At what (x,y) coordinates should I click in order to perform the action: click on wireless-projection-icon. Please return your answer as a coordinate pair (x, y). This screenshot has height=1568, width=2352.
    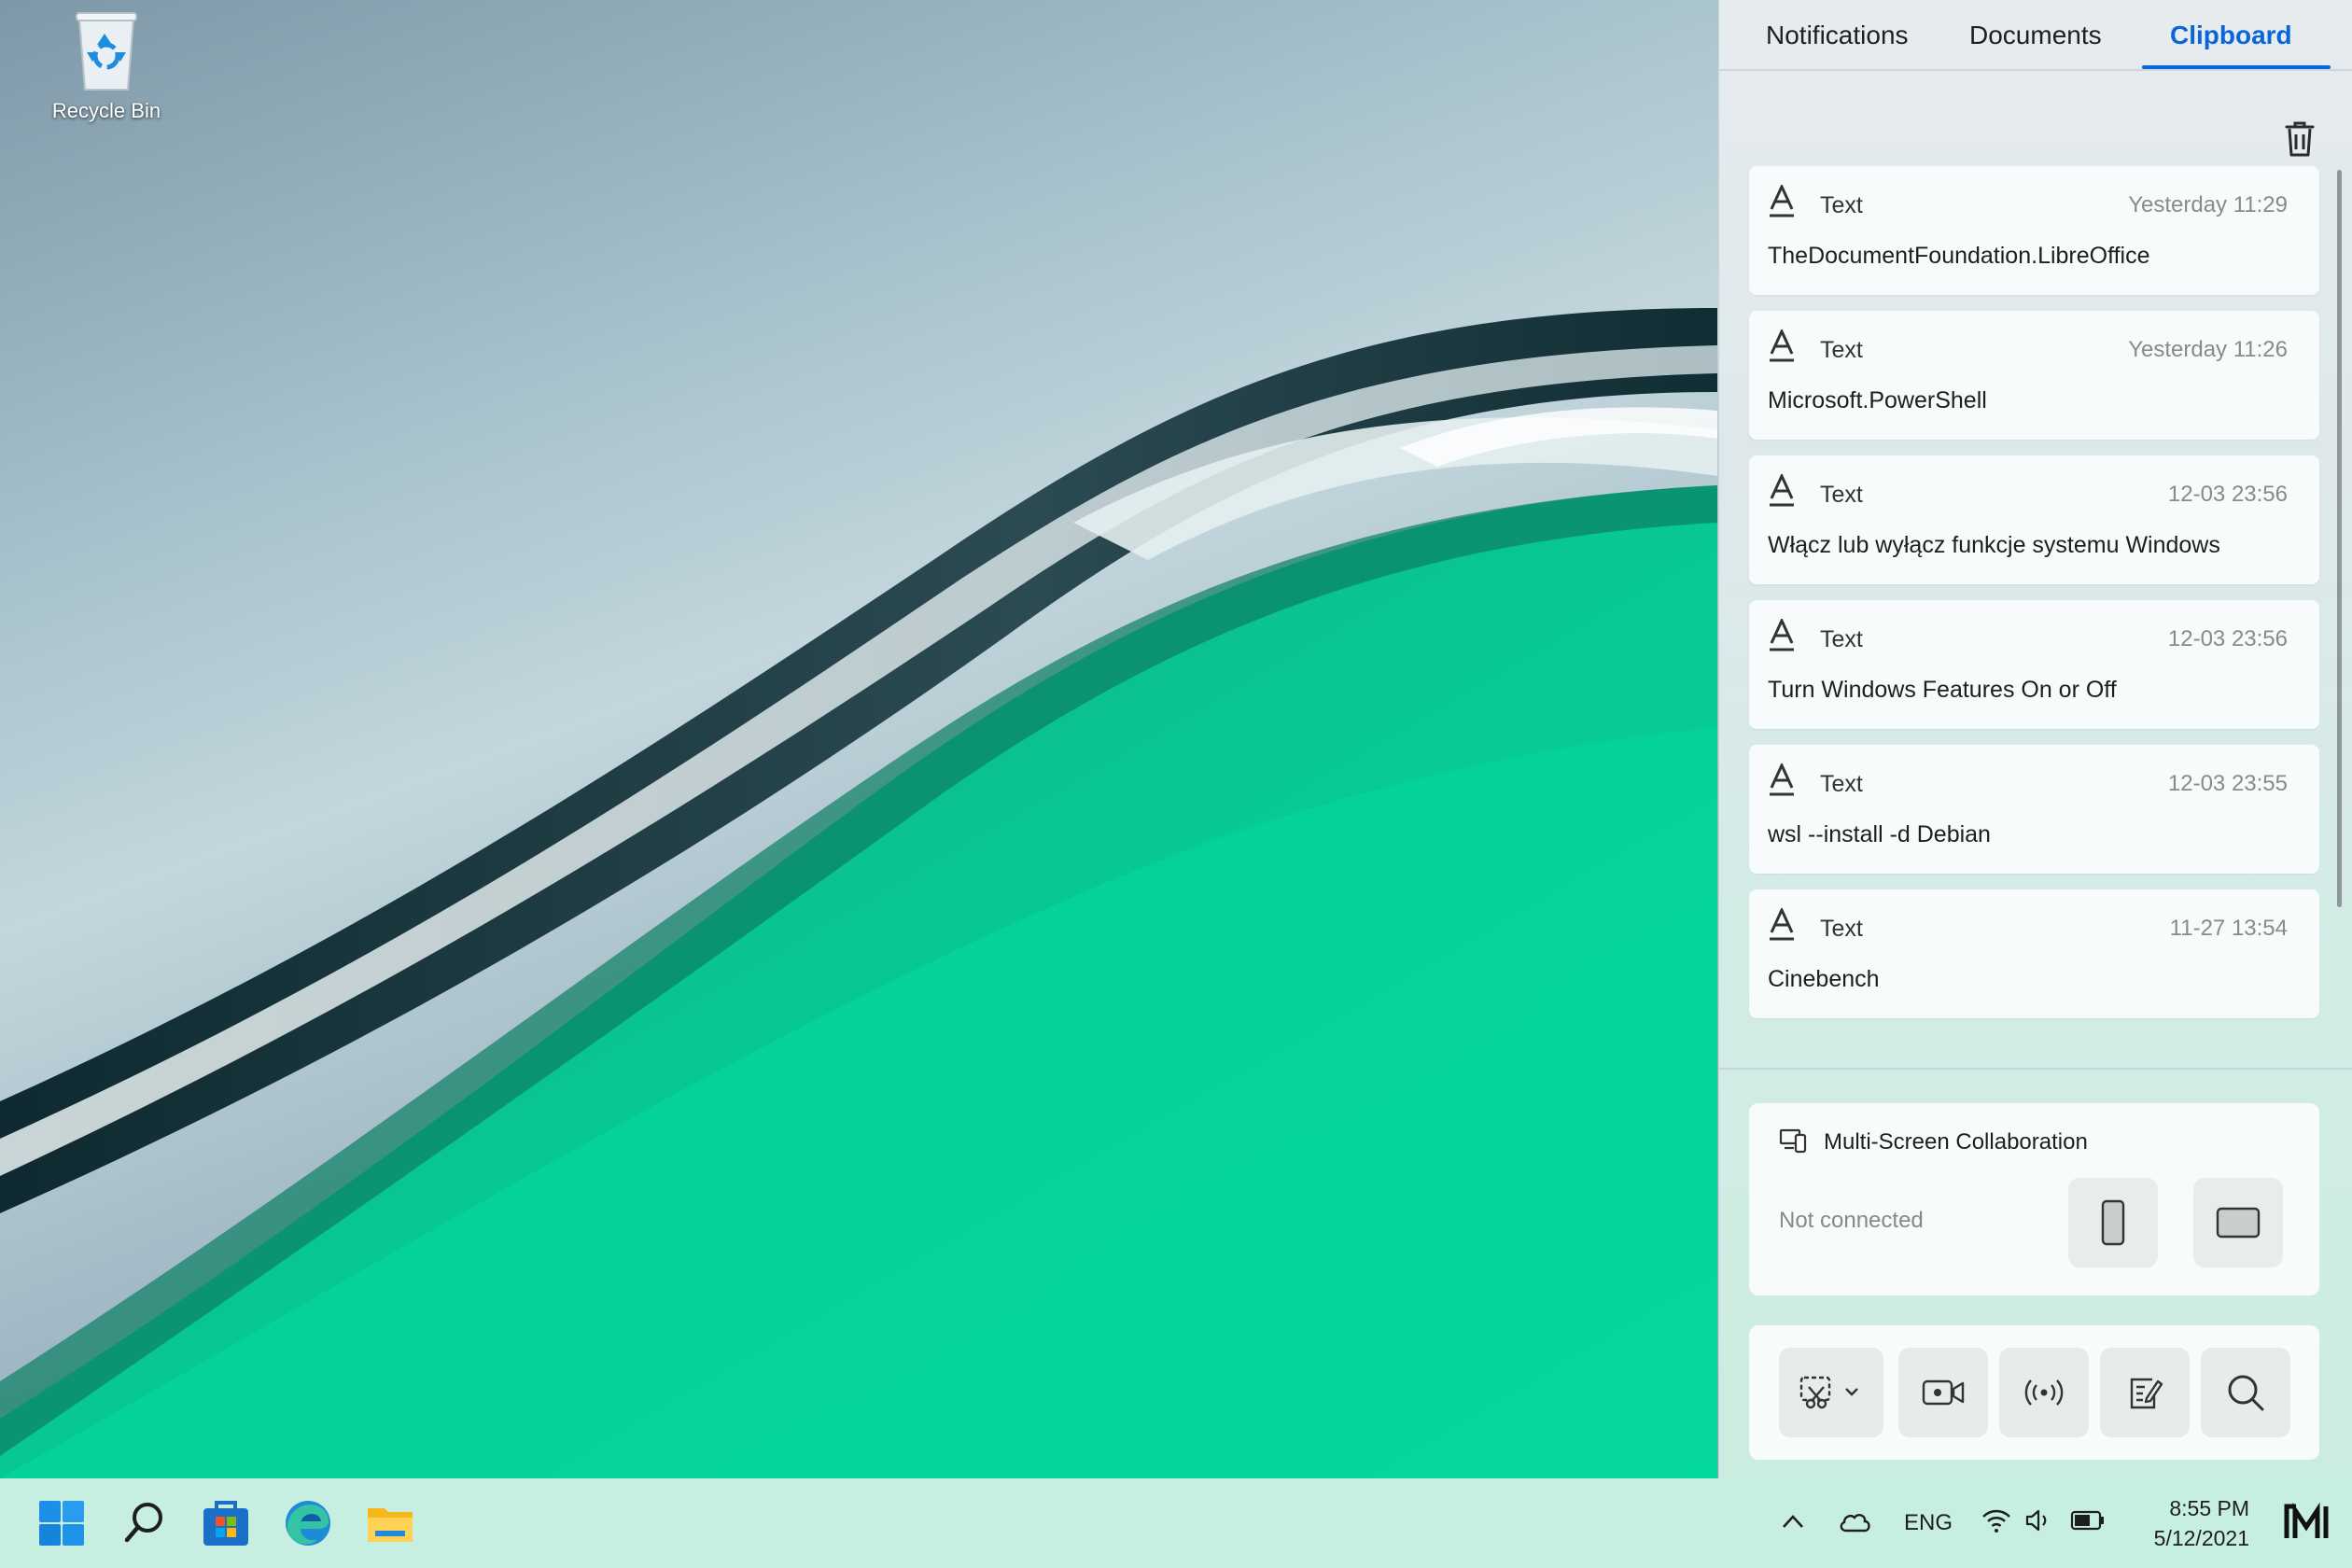
    Looking at the image, I should click on (2044, 1392).